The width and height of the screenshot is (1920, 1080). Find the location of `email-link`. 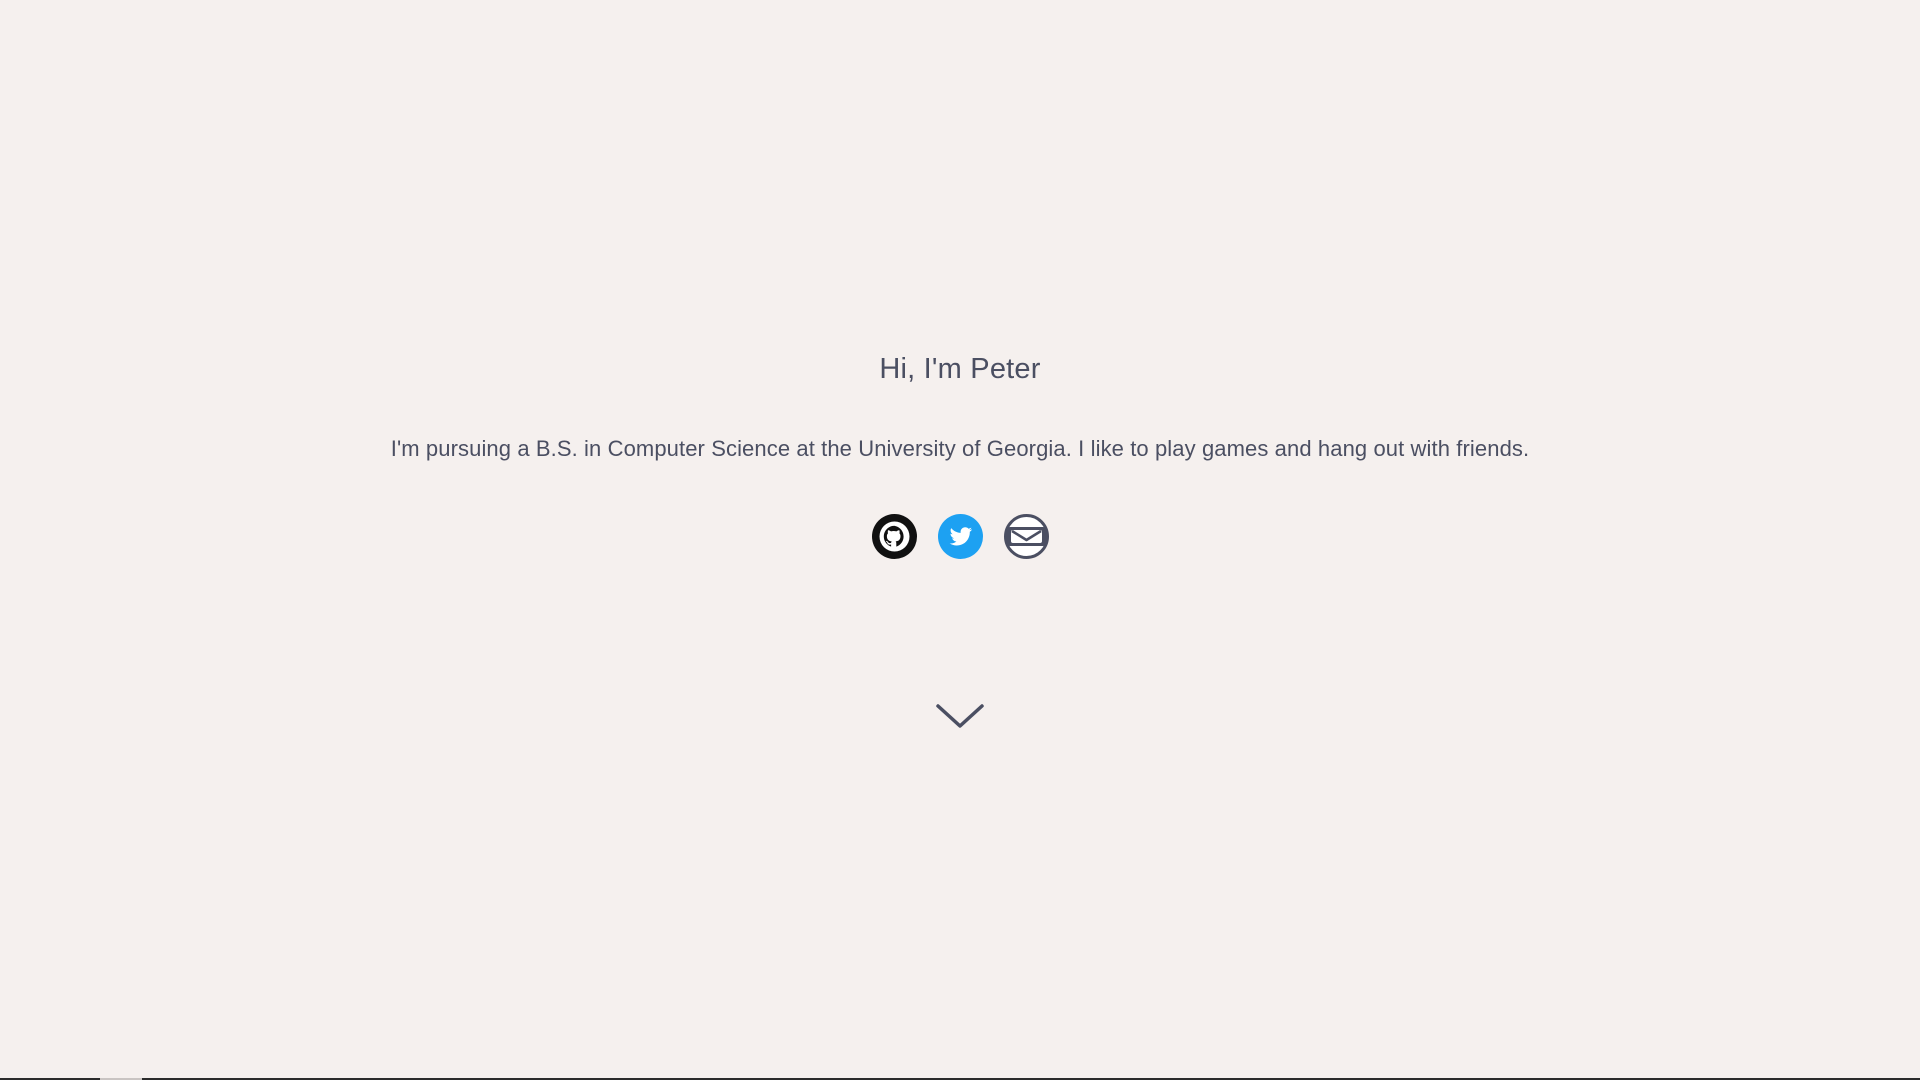

email-link is located at coordinates (1026, 536).